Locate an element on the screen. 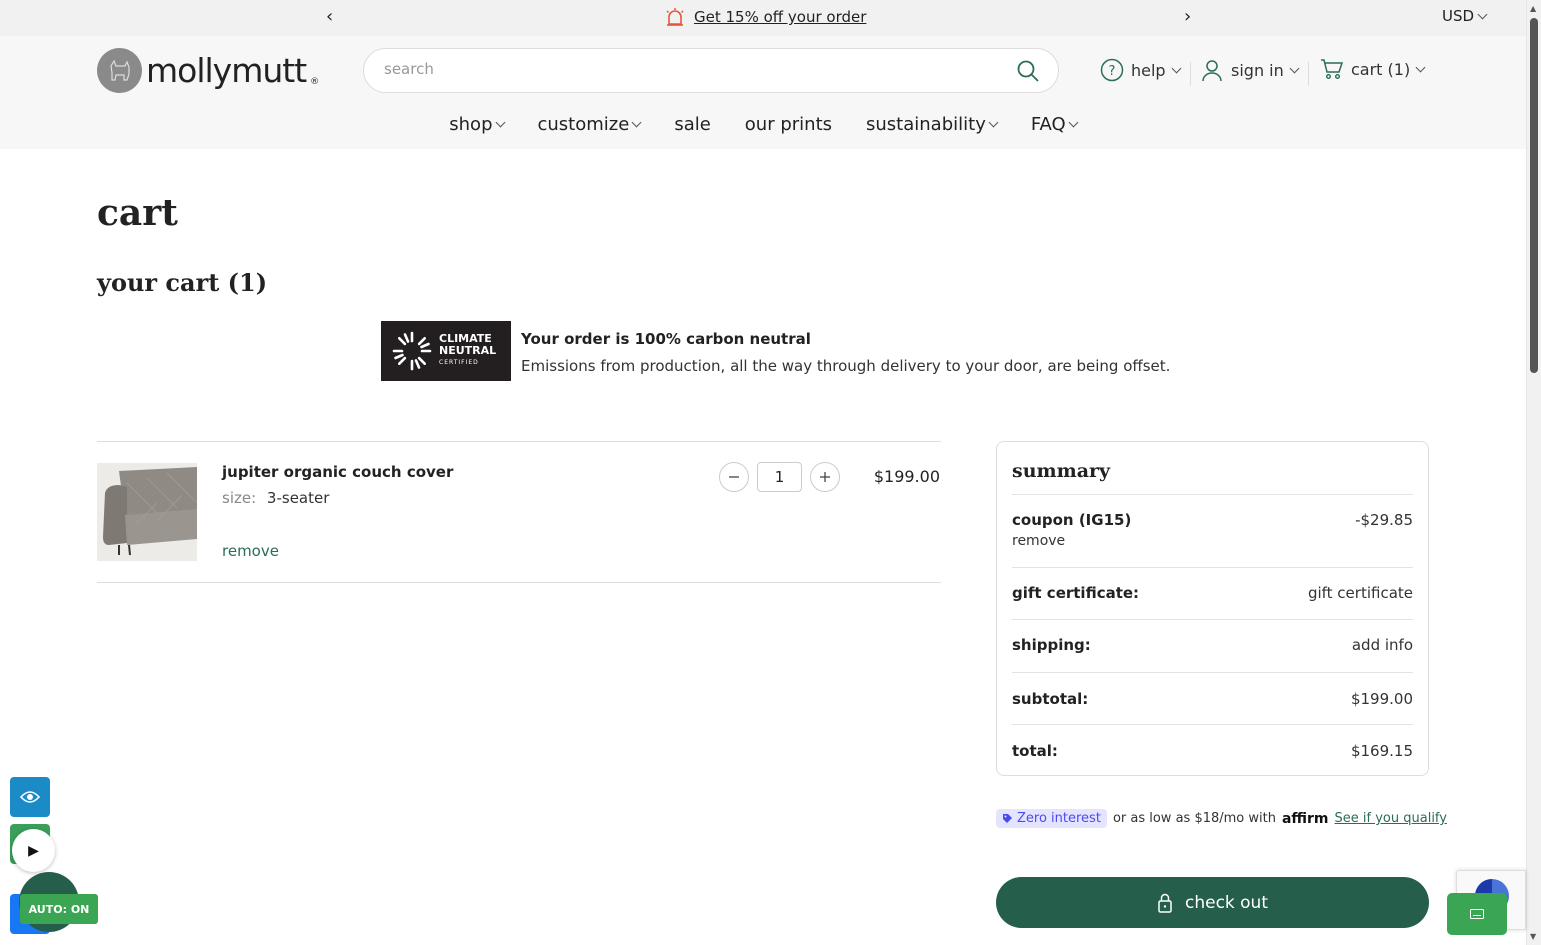 The image size is (1541, 945). subtotal-label: subtotal: is located at coordinates (1050, 699).